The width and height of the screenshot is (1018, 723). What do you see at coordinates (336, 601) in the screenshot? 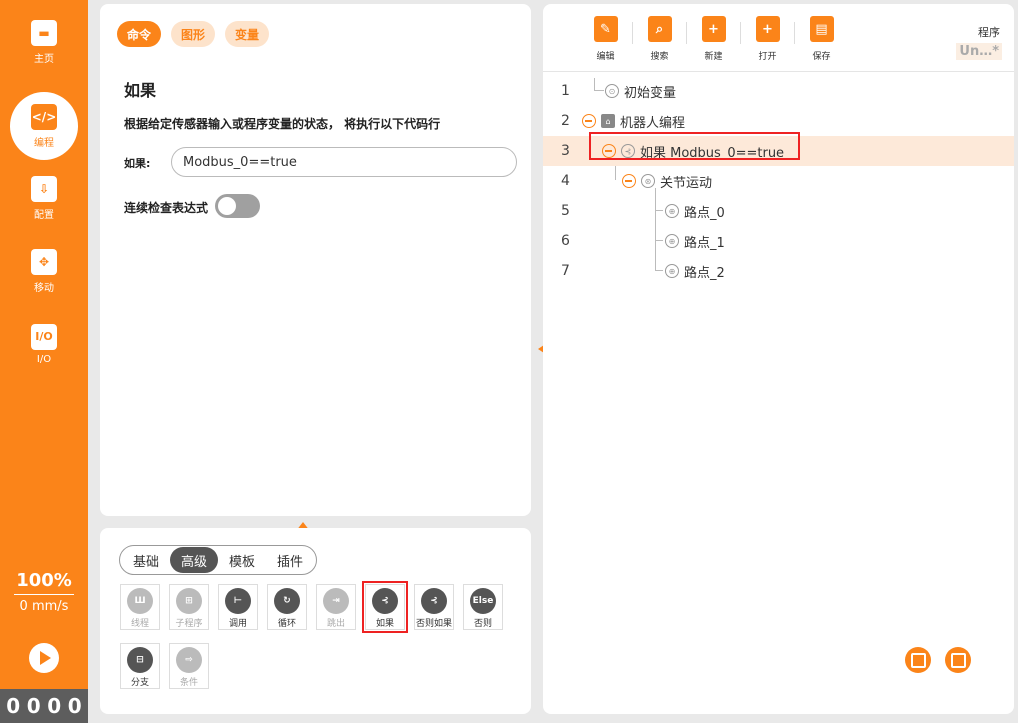
I see `break-icon: ⇥` at bounding box center [336, 601].